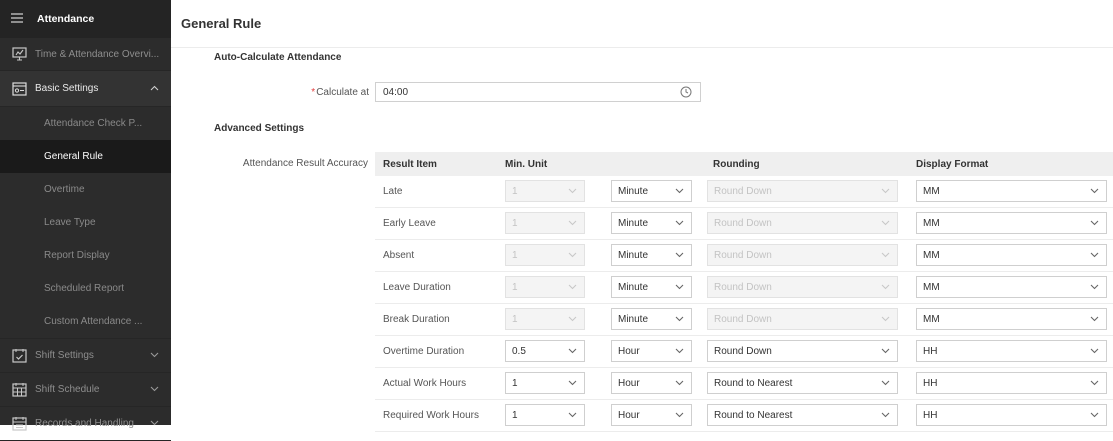 The width and height of the screenshot is (1113, 441). I want to click on sidebar-item-shift-settings: Shift Settings, so click(85, 355).